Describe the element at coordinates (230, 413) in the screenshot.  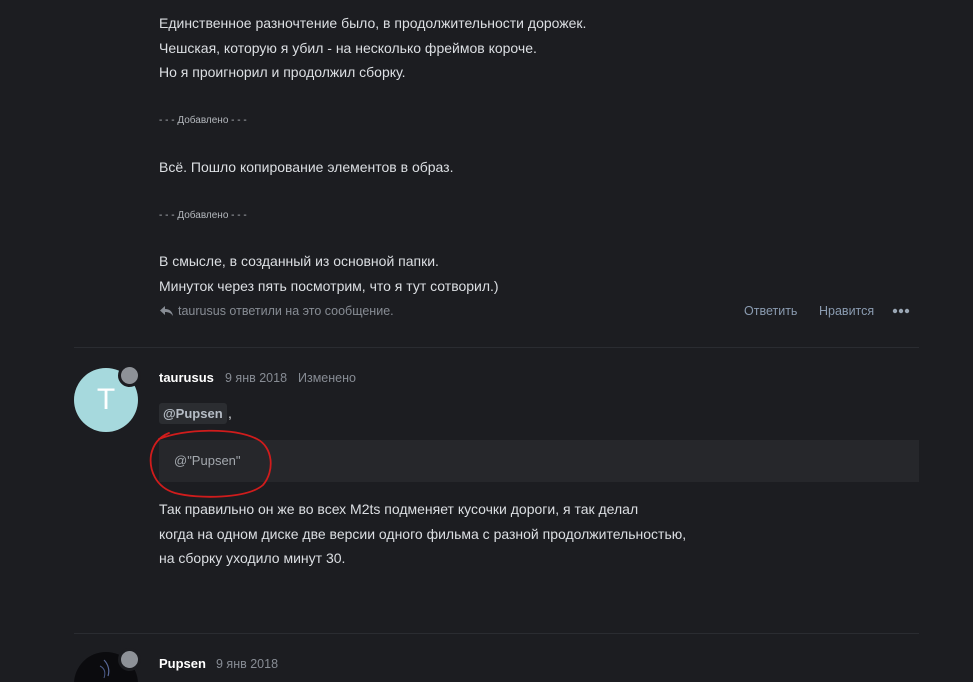
I see `mention-comma: ,` at that location.